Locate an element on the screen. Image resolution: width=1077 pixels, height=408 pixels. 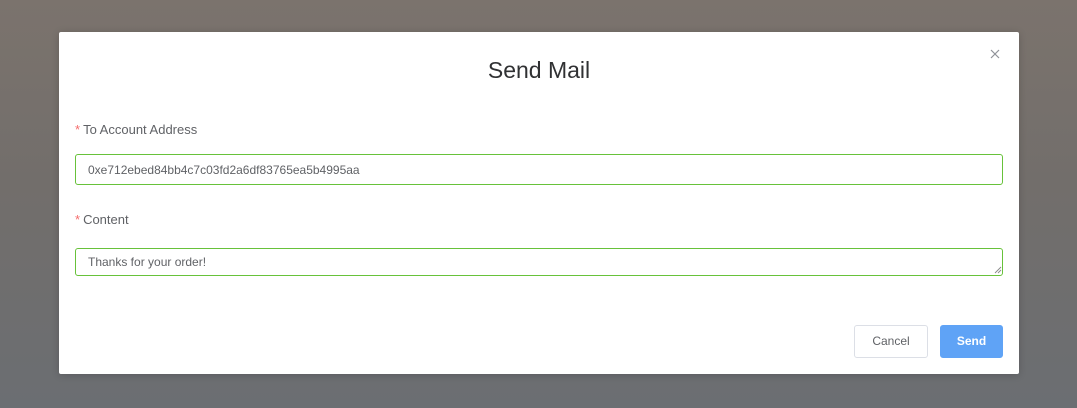
close-button is located at coordinates (995, 54).